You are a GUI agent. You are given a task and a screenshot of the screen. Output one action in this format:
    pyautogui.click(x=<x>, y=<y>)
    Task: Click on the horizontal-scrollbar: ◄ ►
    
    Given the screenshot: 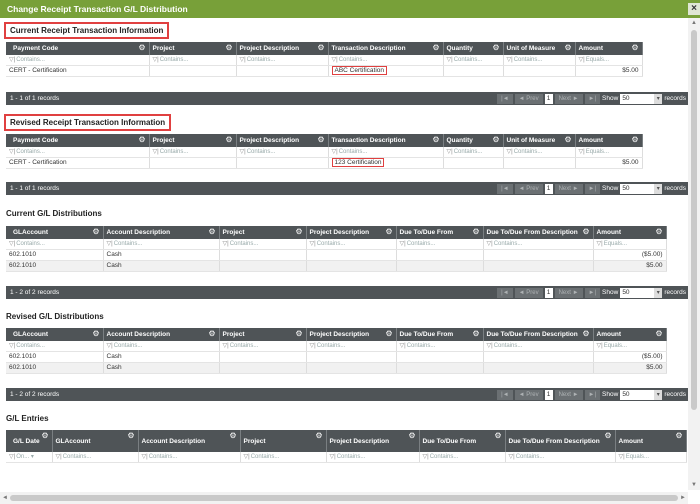 What is the action you would take?
    pyautogui.click(x=344, y=498)
    